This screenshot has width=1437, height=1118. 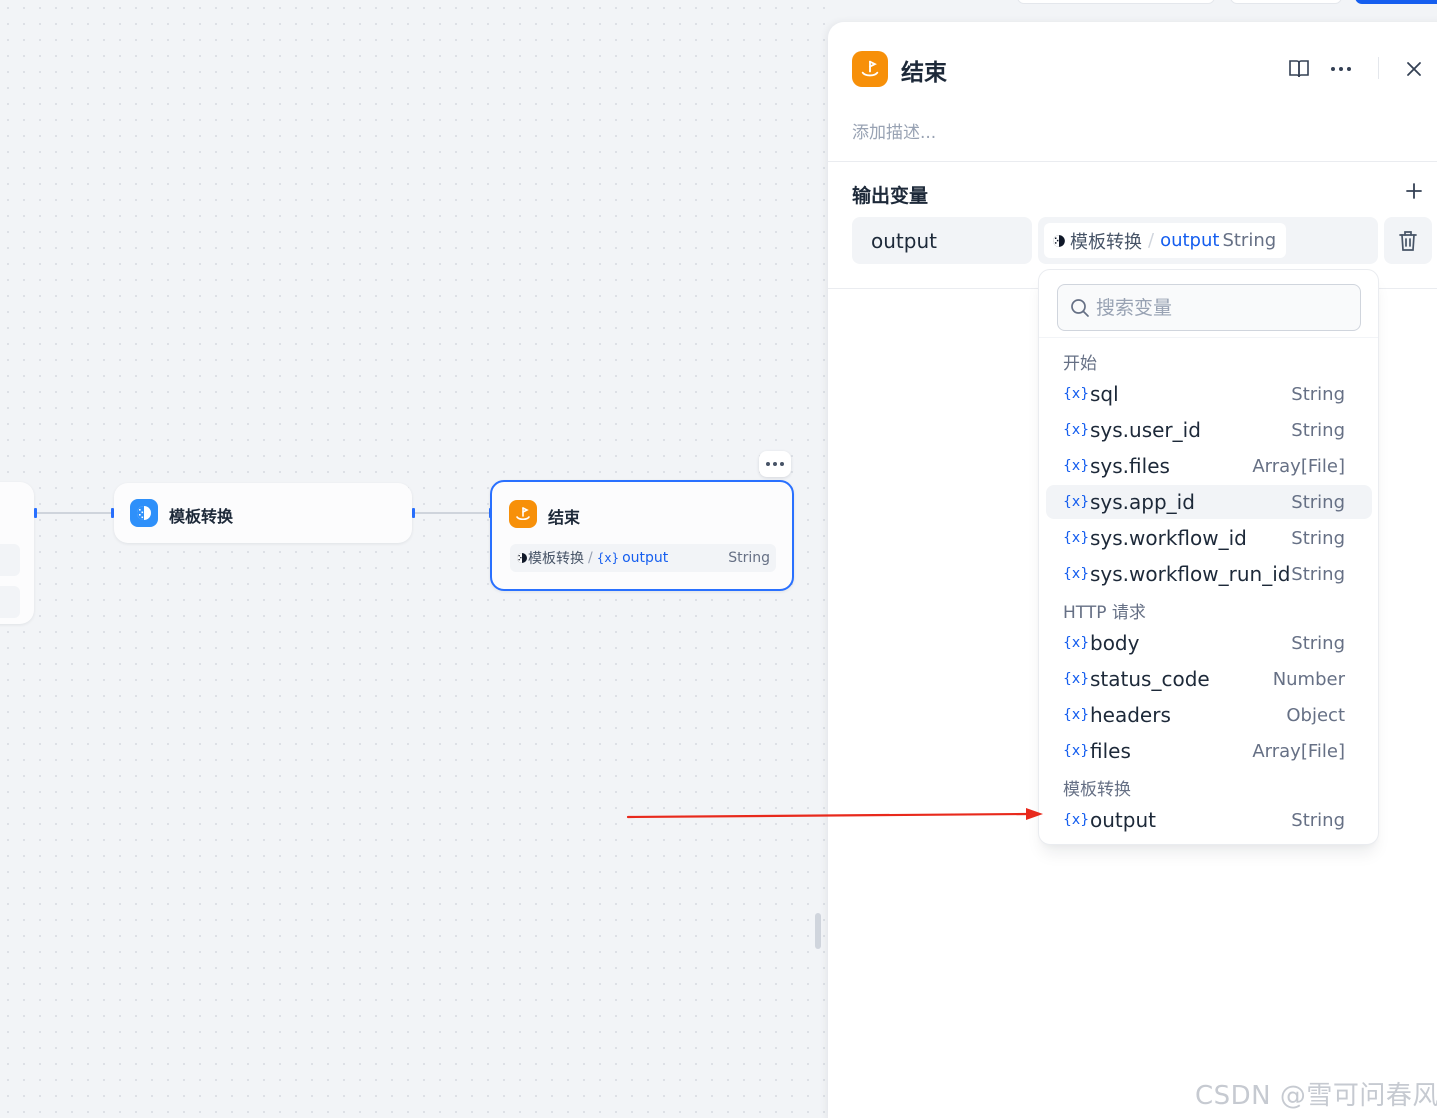 I want to click on variable-option: {x} sql String, so click(x=1209, y=394).